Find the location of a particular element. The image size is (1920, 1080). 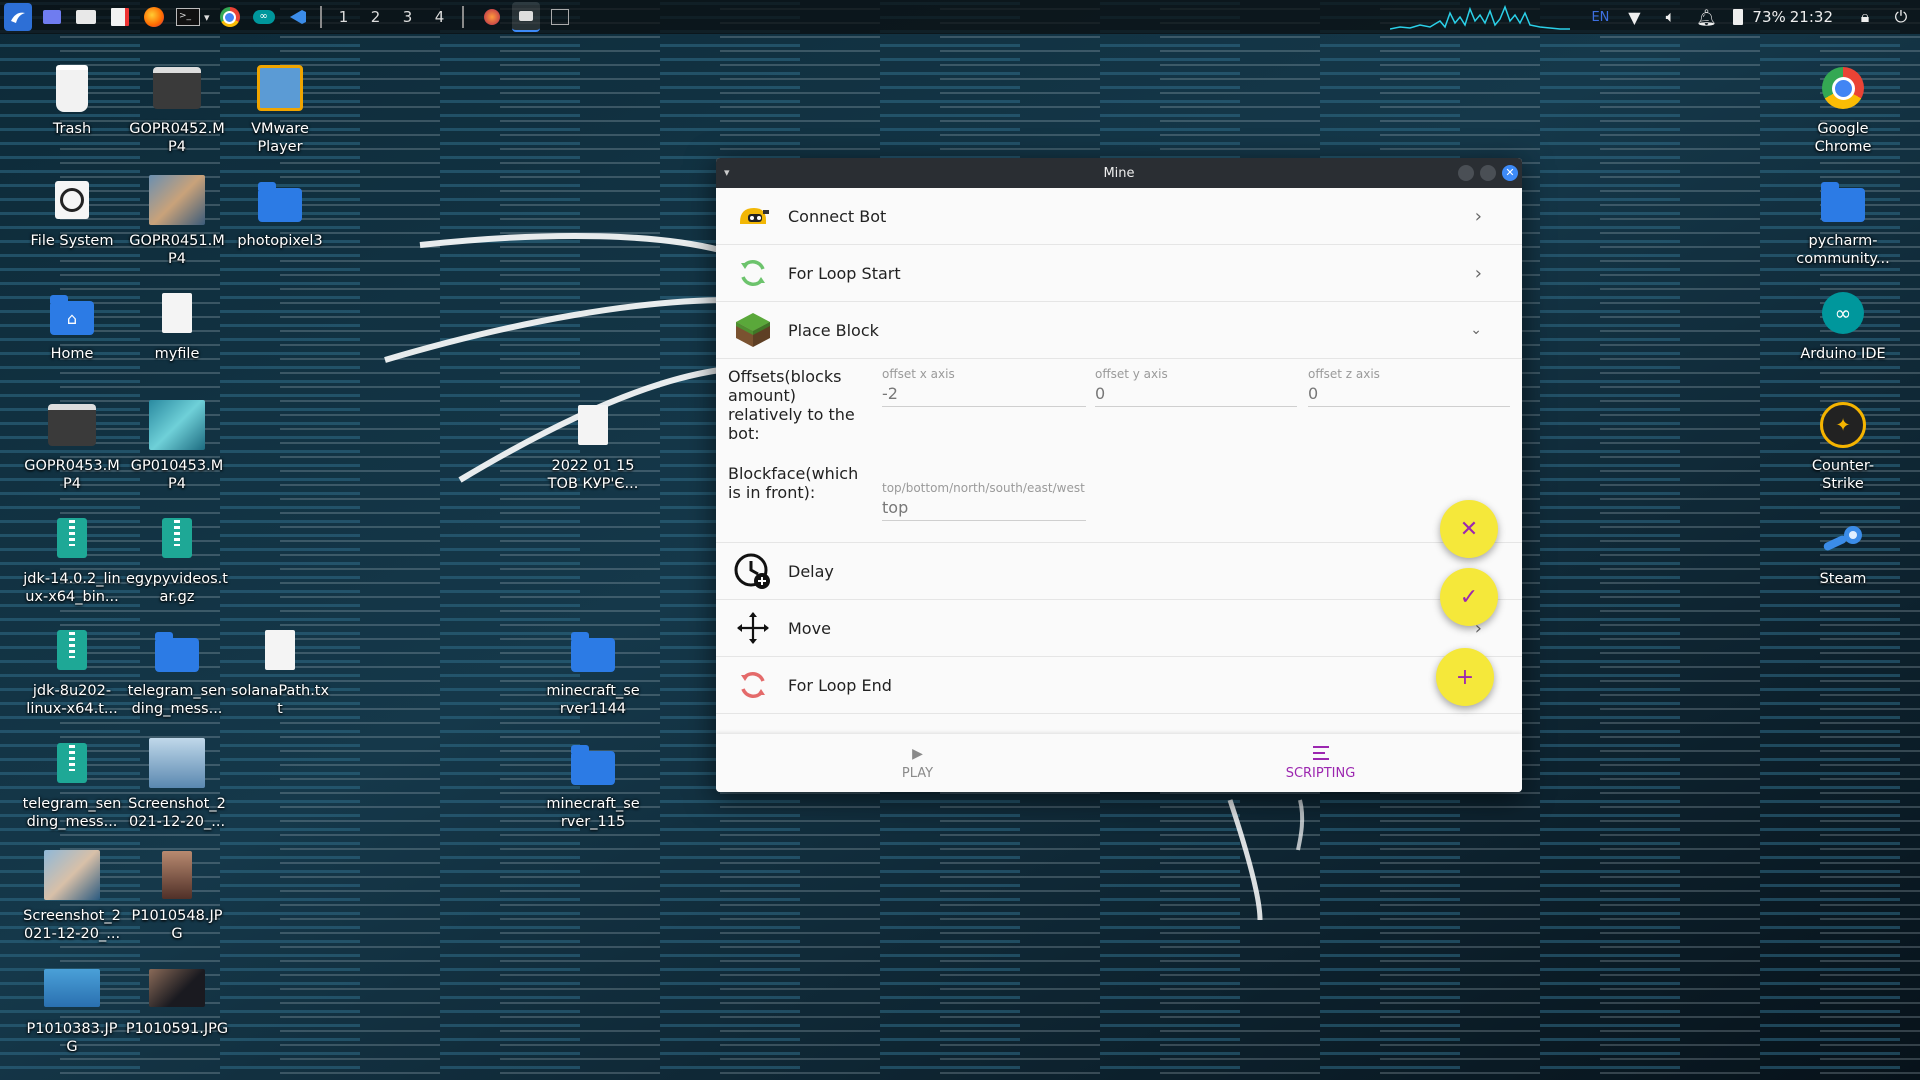

taskbar-separator is located at coordinates (462, 17).